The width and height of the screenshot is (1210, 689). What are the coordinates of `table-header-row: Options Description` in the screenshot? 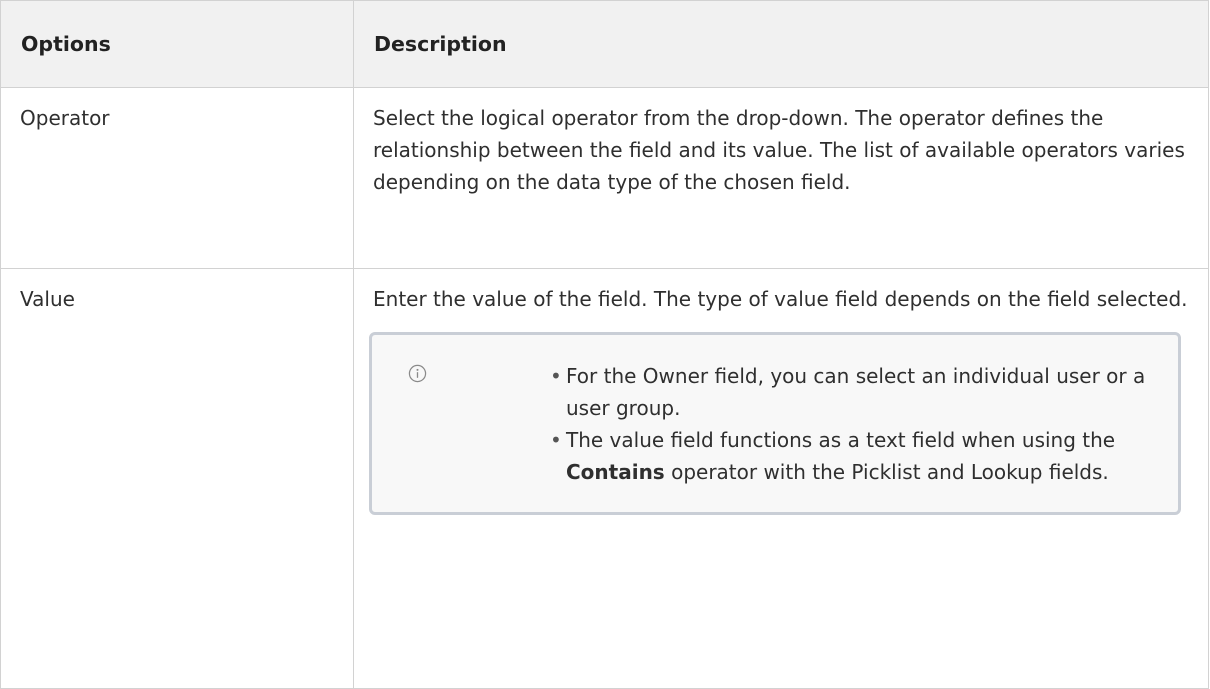 It's located at (604, 44).